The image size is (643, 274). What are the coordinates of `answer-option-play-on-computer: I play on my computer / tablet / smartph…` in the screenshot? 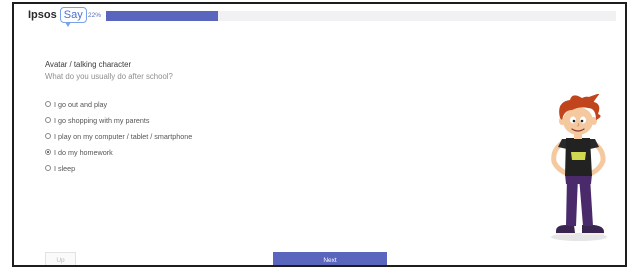 It's located at (118, 136).